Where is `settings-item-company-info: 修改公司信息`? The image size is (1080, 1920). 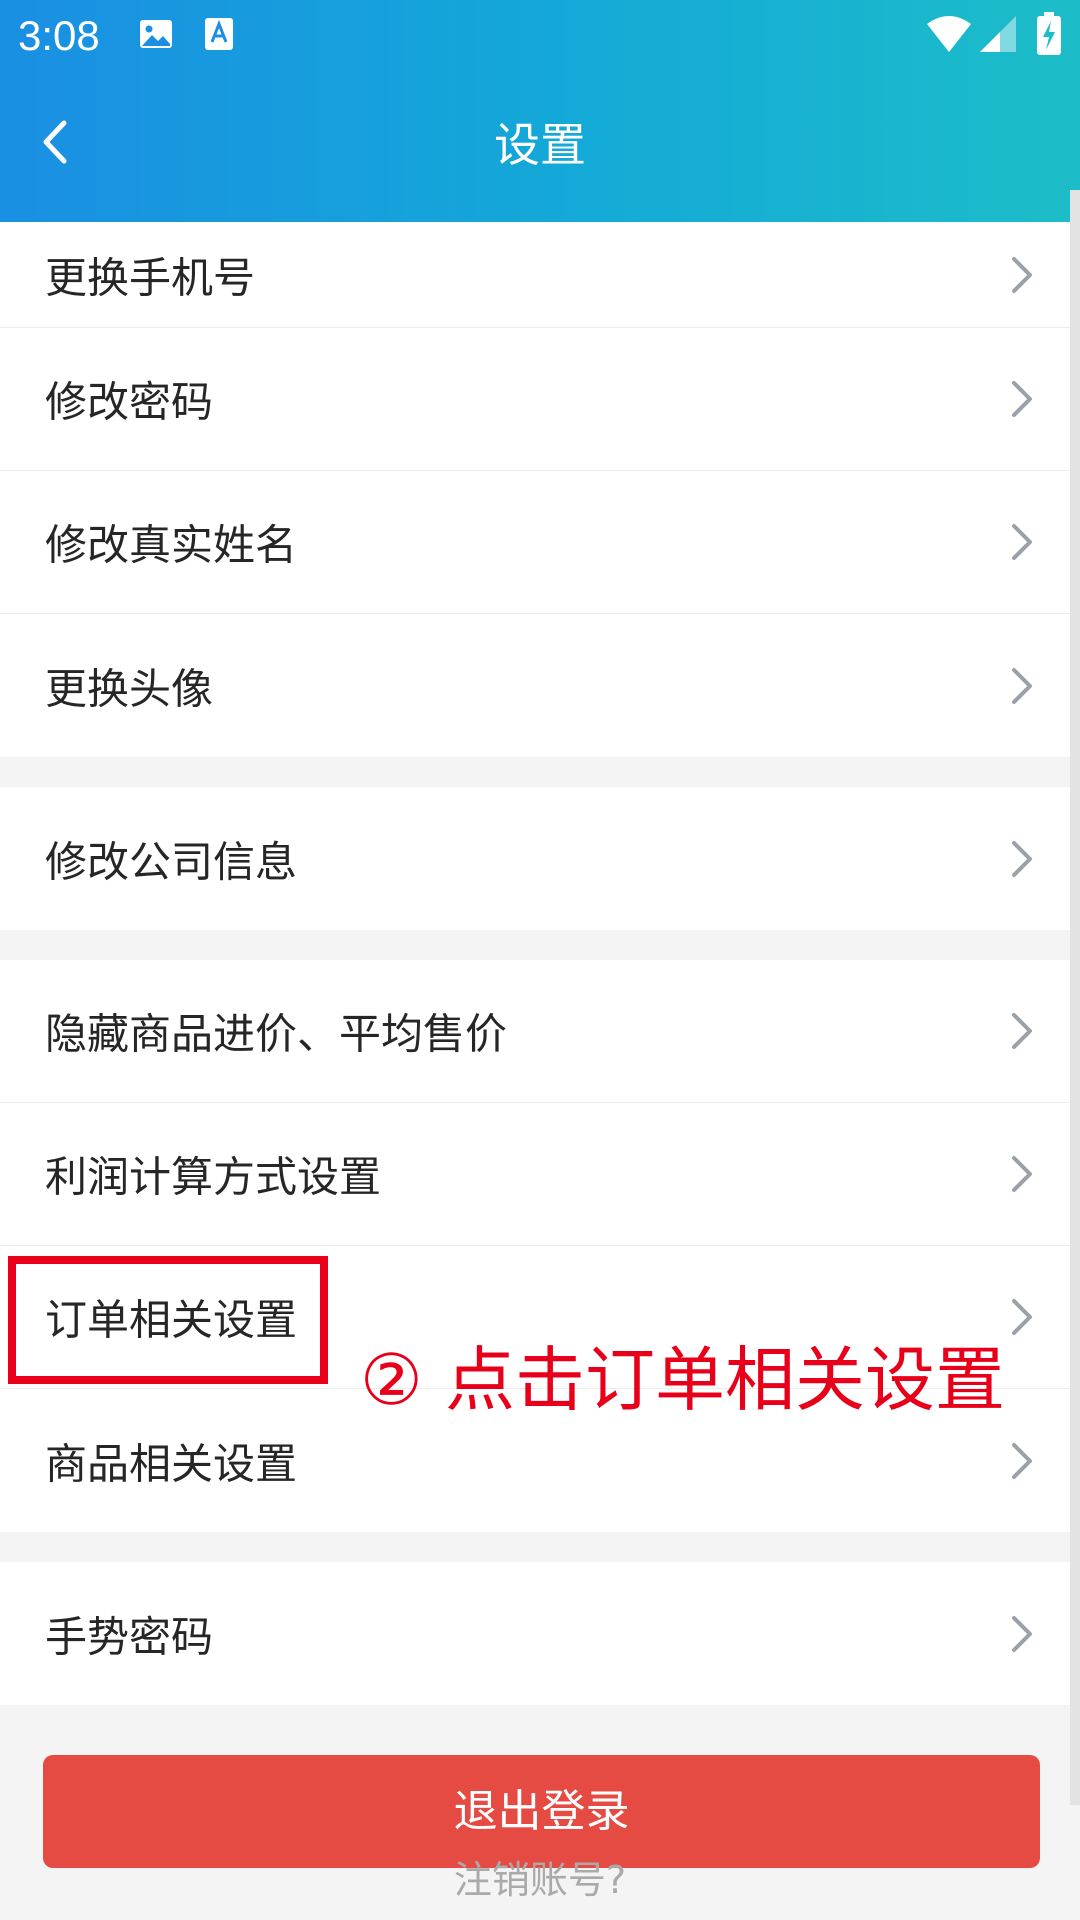
settings-item-company-info: 修改公司信息 is located at coordinates (540, 858).